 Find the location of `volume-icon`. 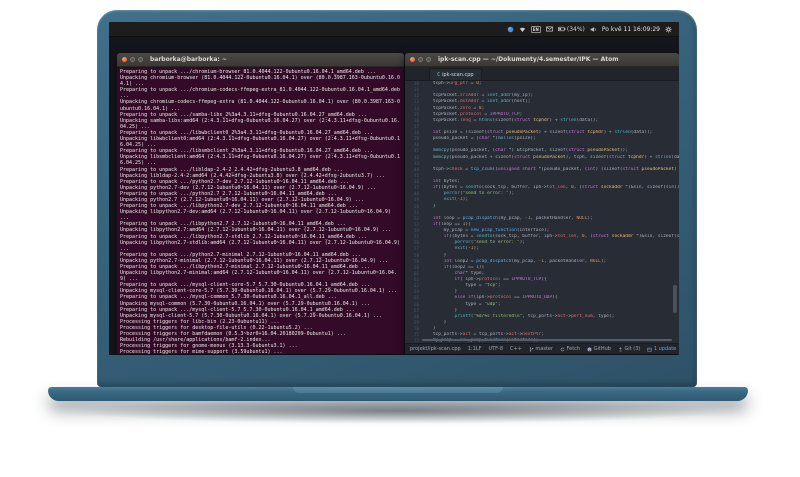

volume-icon is located at coordinates (593, 29).